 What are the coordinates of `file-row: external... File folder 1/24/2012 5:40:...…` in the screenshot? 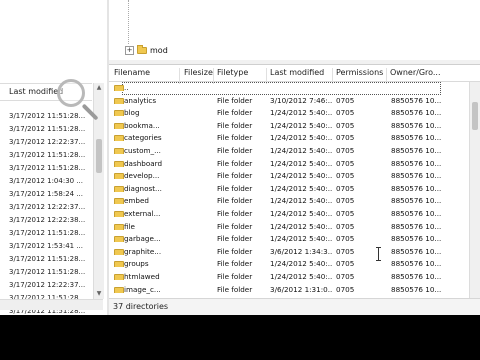 It's located at (294, 214).